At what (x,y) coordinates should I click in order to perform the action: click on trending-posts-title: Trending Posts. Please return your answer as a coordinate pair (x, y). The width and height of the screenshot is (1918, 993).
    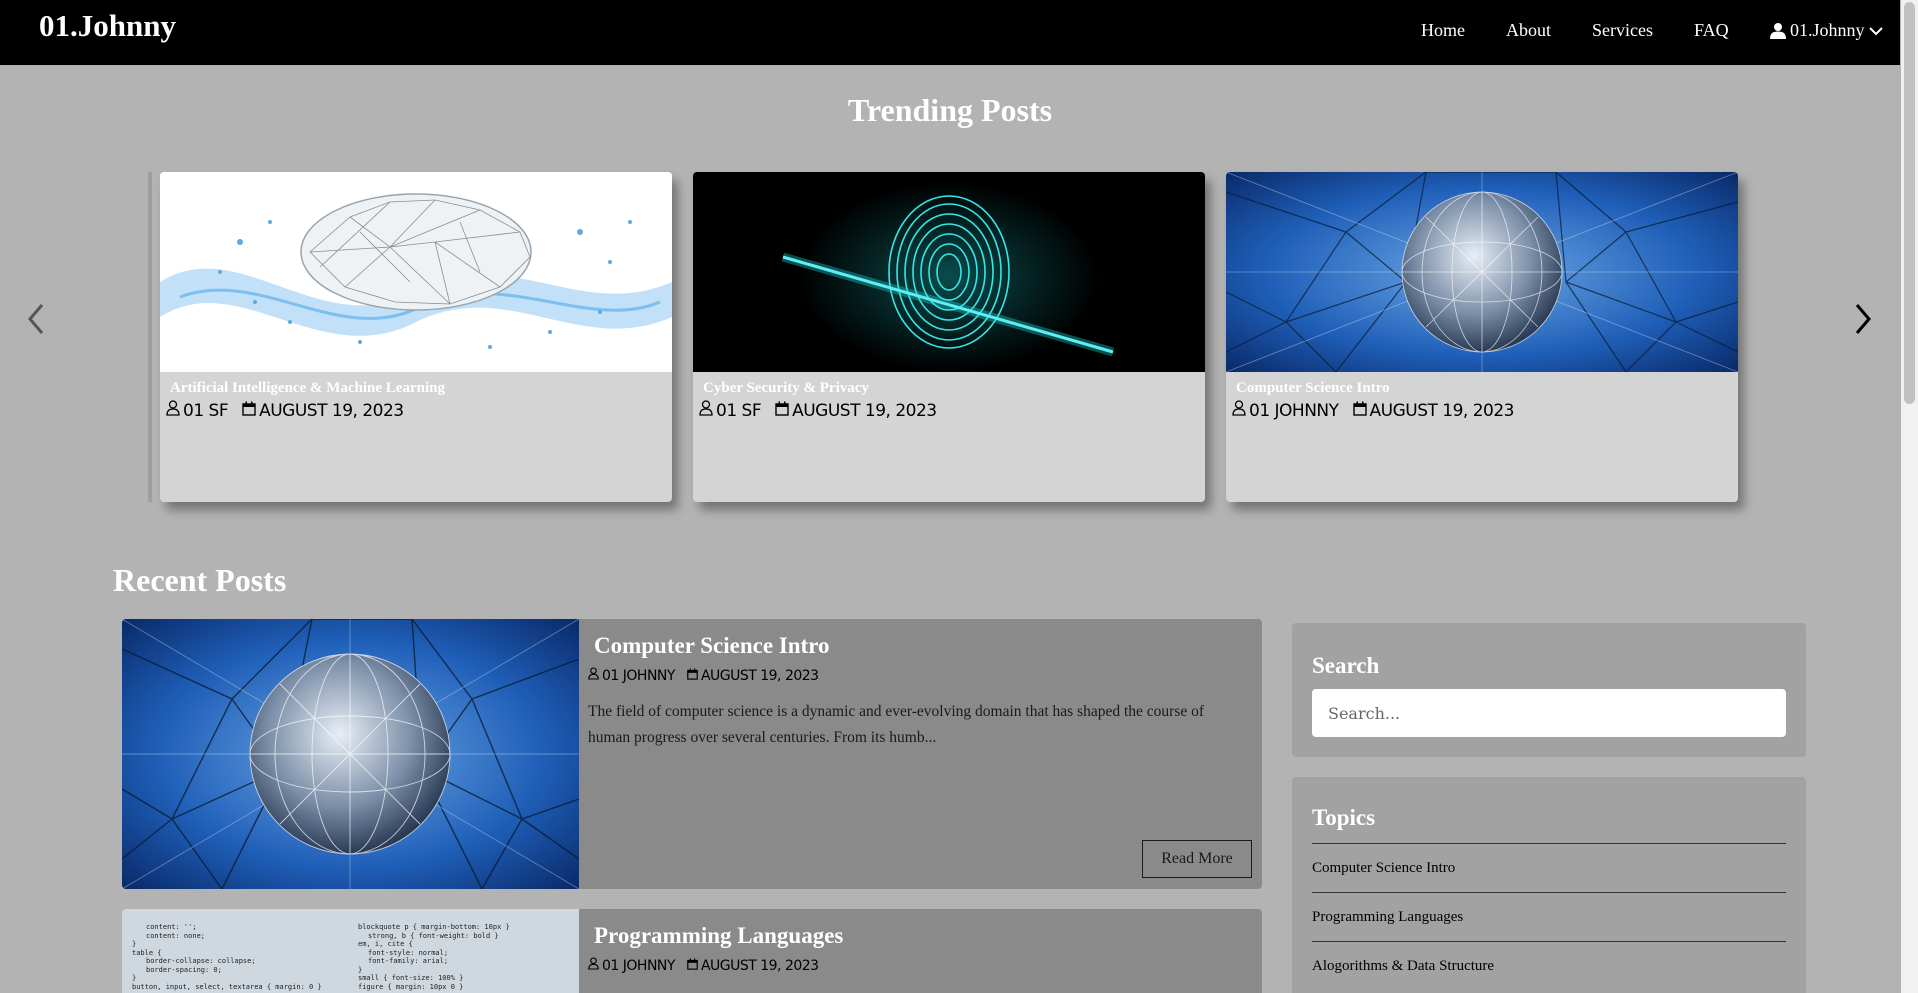
    Looking at the image, I should click on (950, 110).